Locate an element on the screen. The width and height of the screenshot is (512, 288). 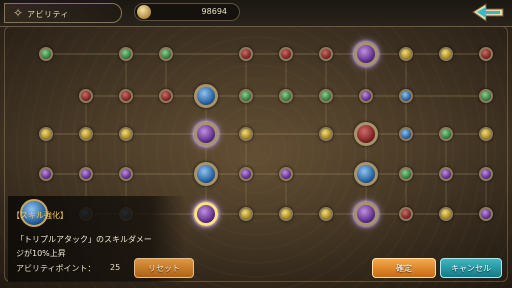
back-arrow-icon is located at coordinates (488, 12).